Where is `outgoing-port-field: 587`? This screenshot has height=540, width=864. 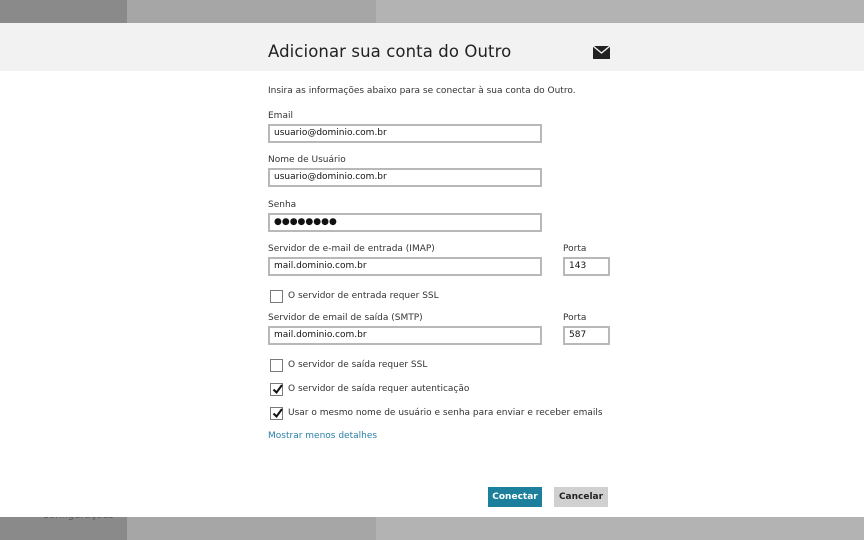
outgoing-port-field: 587 is located at coordinates (586, 335).